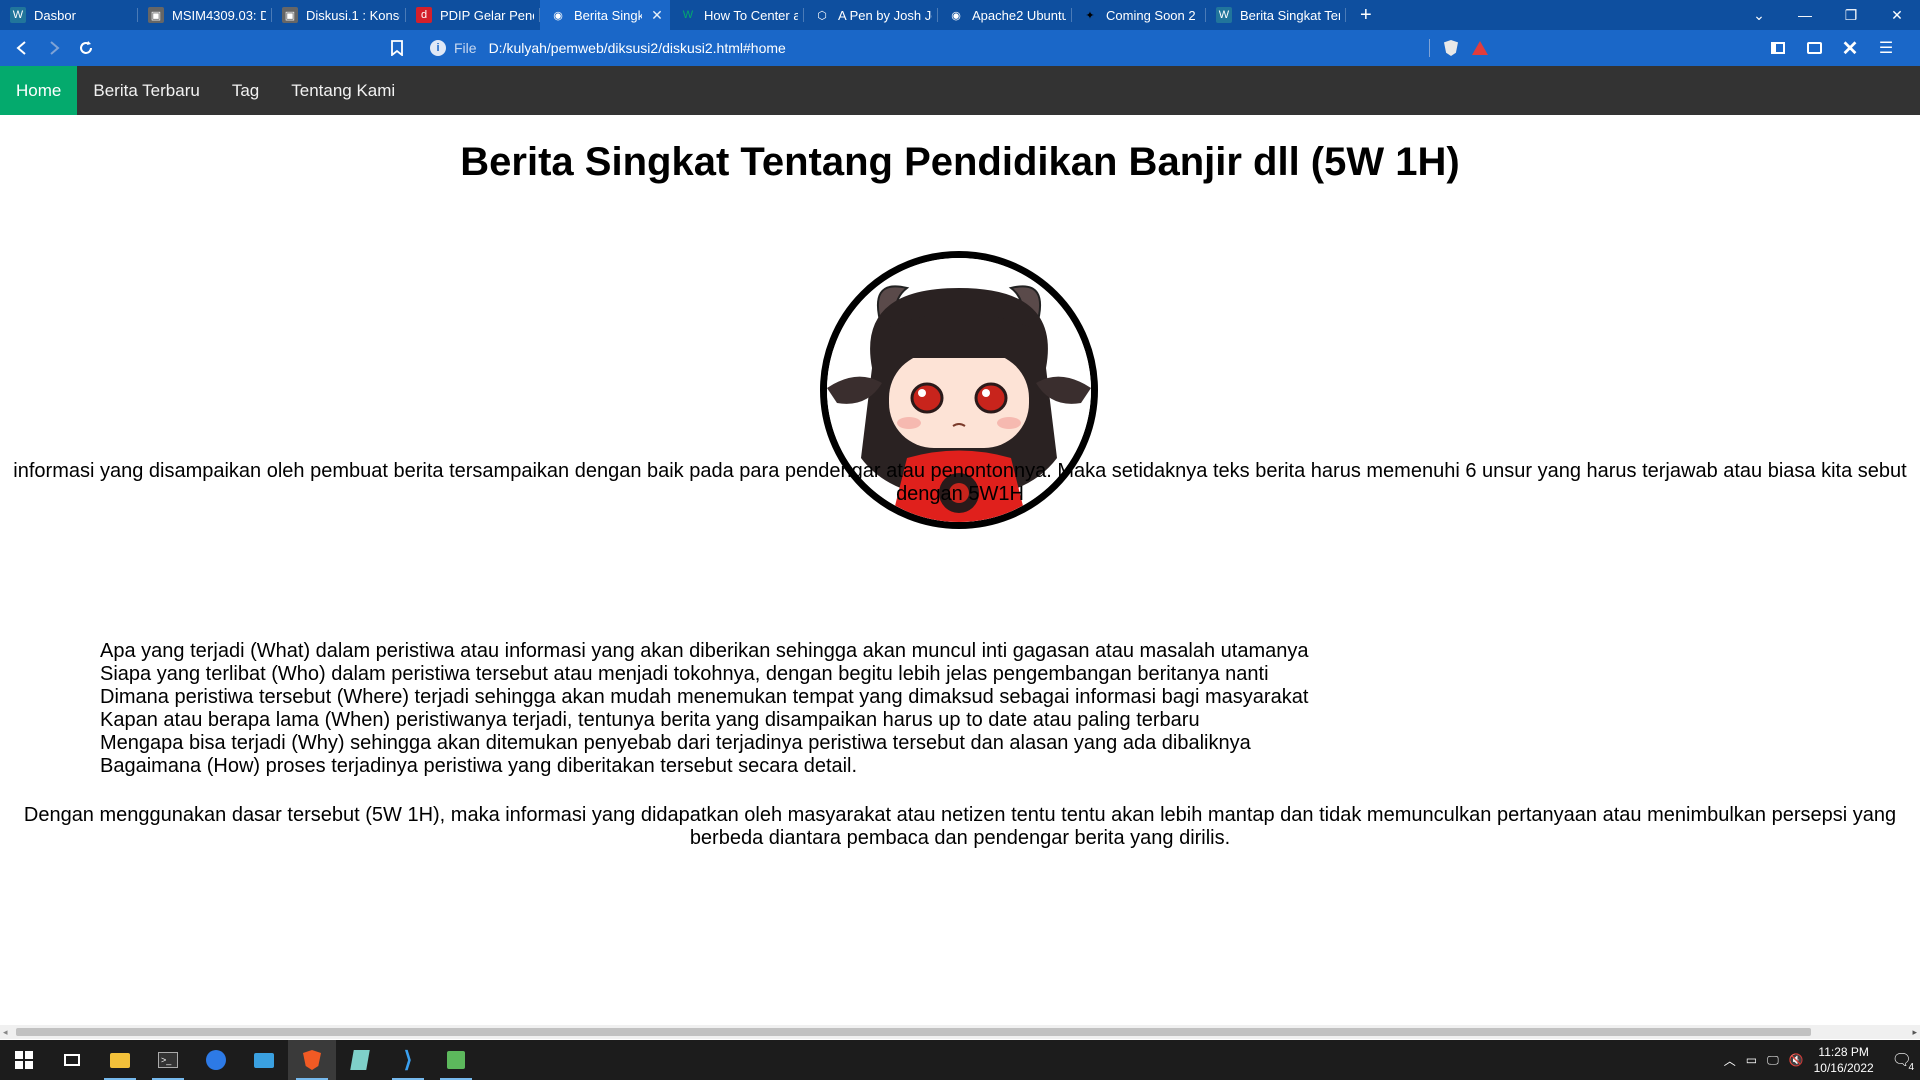  What do you see at coordinates (1090, 15) in the screenshot?
I see `bird-icon: ✦` at bounding box center [1090, 15].